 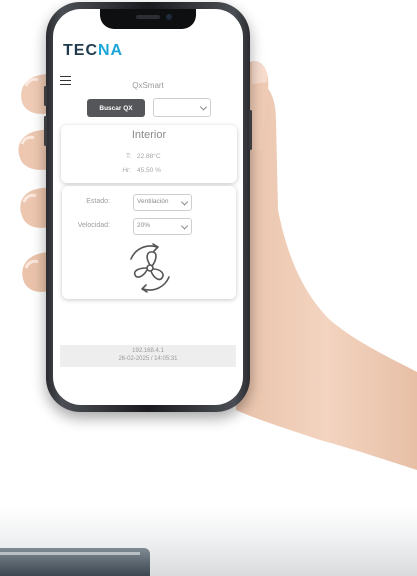 What do you see at coordinates (148, 359) in the screenshot?
I see `date-time: 26-02-2025 / 14:05:31` at bounding box center [148, 359].